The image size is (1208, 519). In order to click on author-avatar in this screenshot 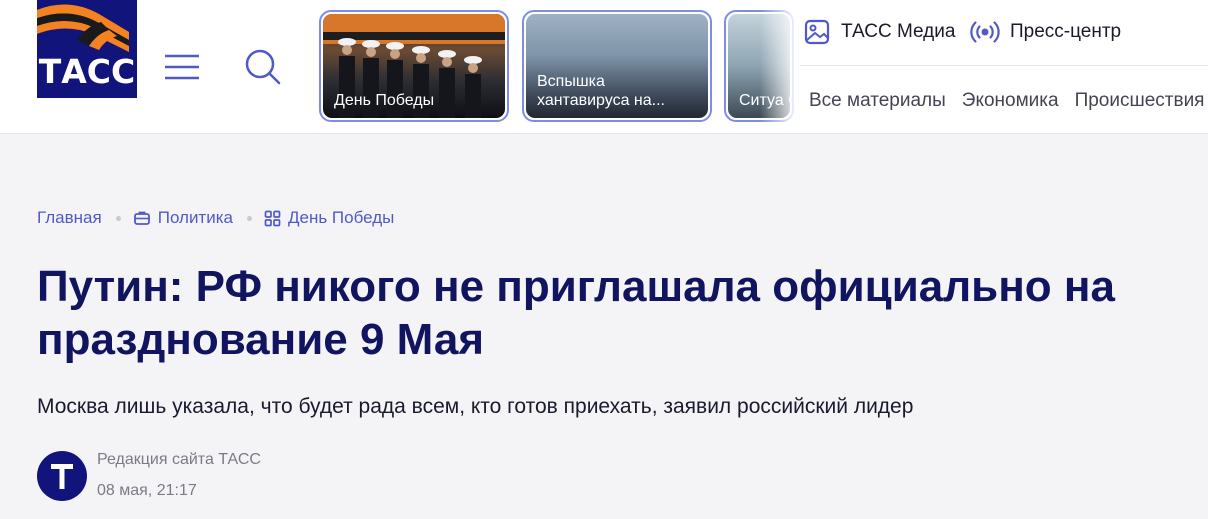, I will do `click(62, 476)`.